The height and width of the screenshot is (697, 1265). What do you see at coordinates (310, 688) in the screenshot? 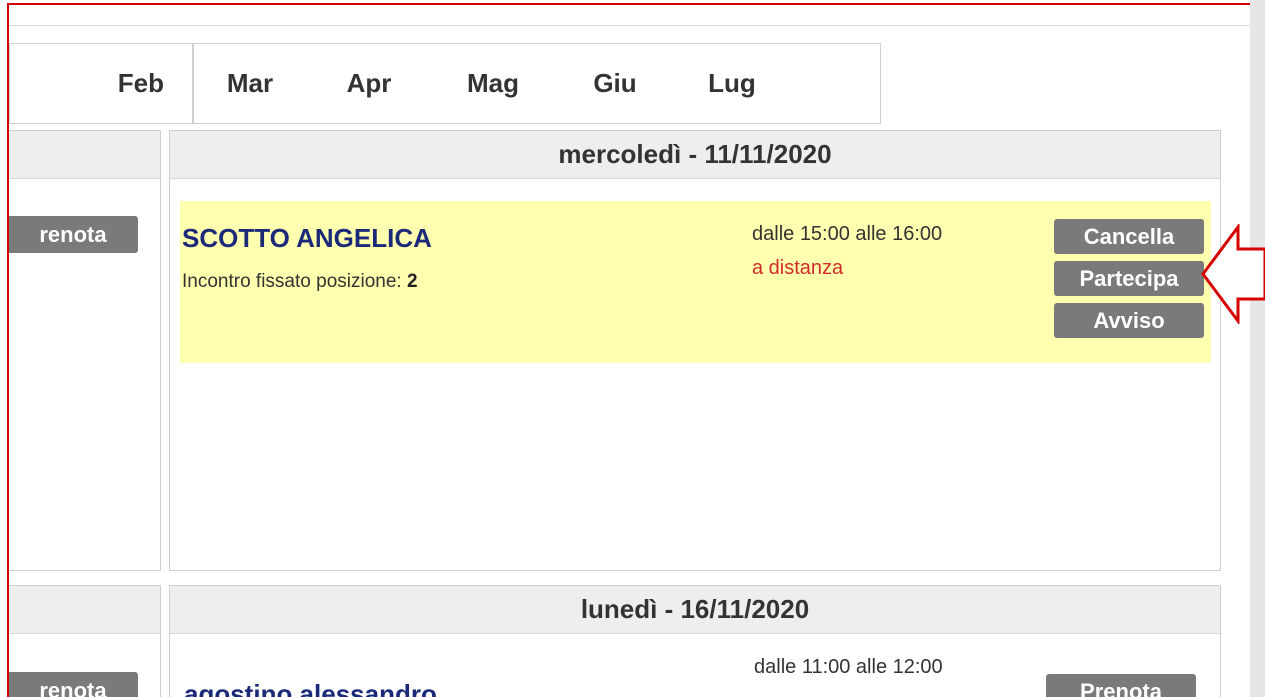
I see `teacher-name-2: agostino alessandro` at bounding box center [310, 688].